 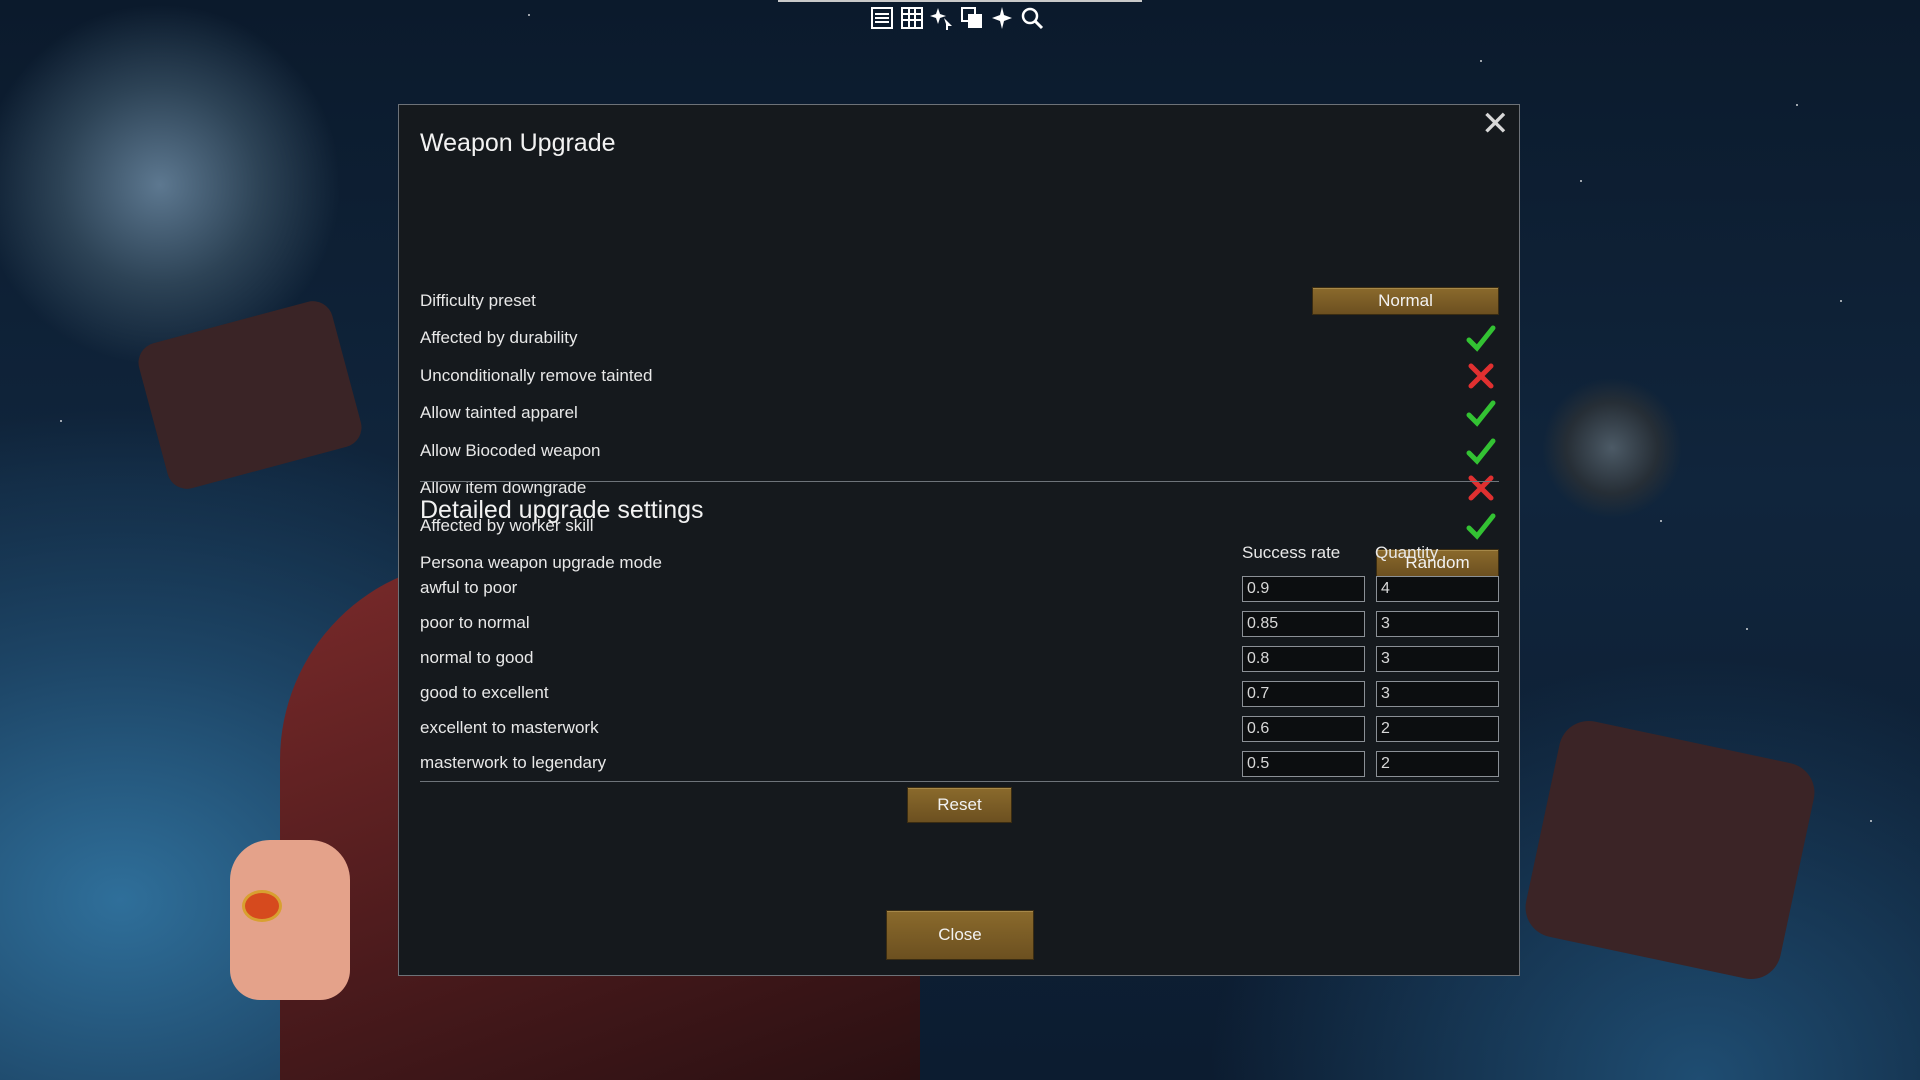 What do you see at coordinates (959, 765) in the screenshot?
I see `tier-row: masterwork to legendary` at bounding box center [959, 765].